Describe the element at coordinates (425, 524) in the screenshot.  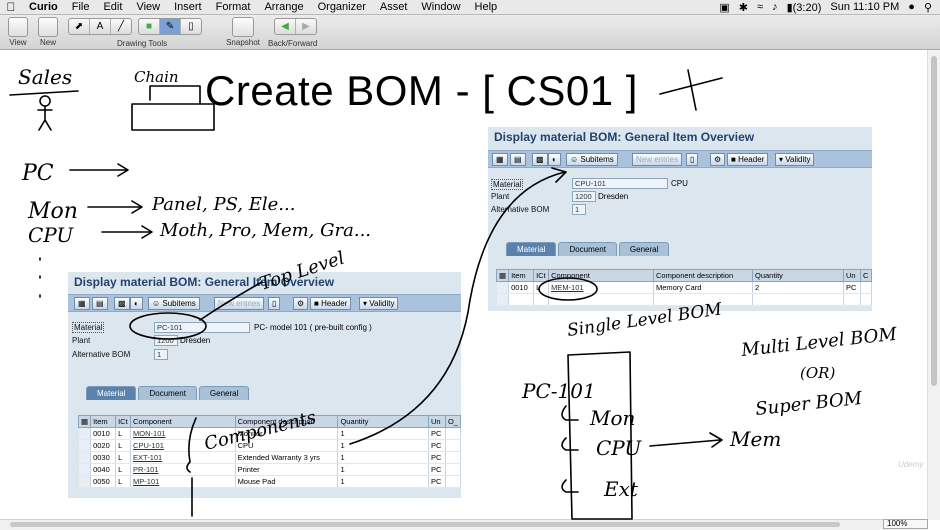
I see `horizontal-scroll-thumb` at that location.